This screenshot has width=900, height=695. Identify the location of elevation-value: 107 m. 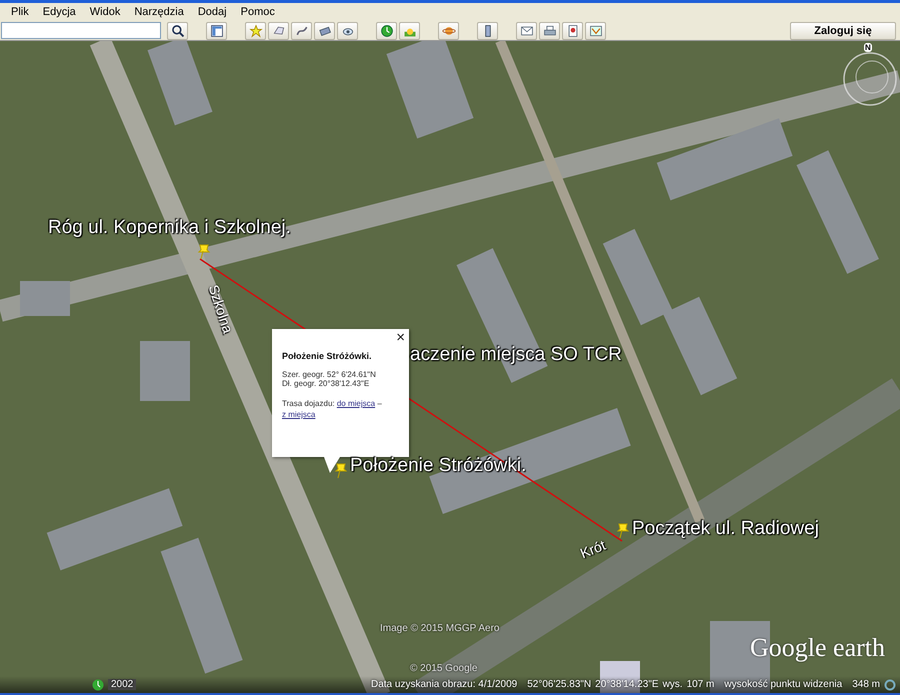
(700, 684).